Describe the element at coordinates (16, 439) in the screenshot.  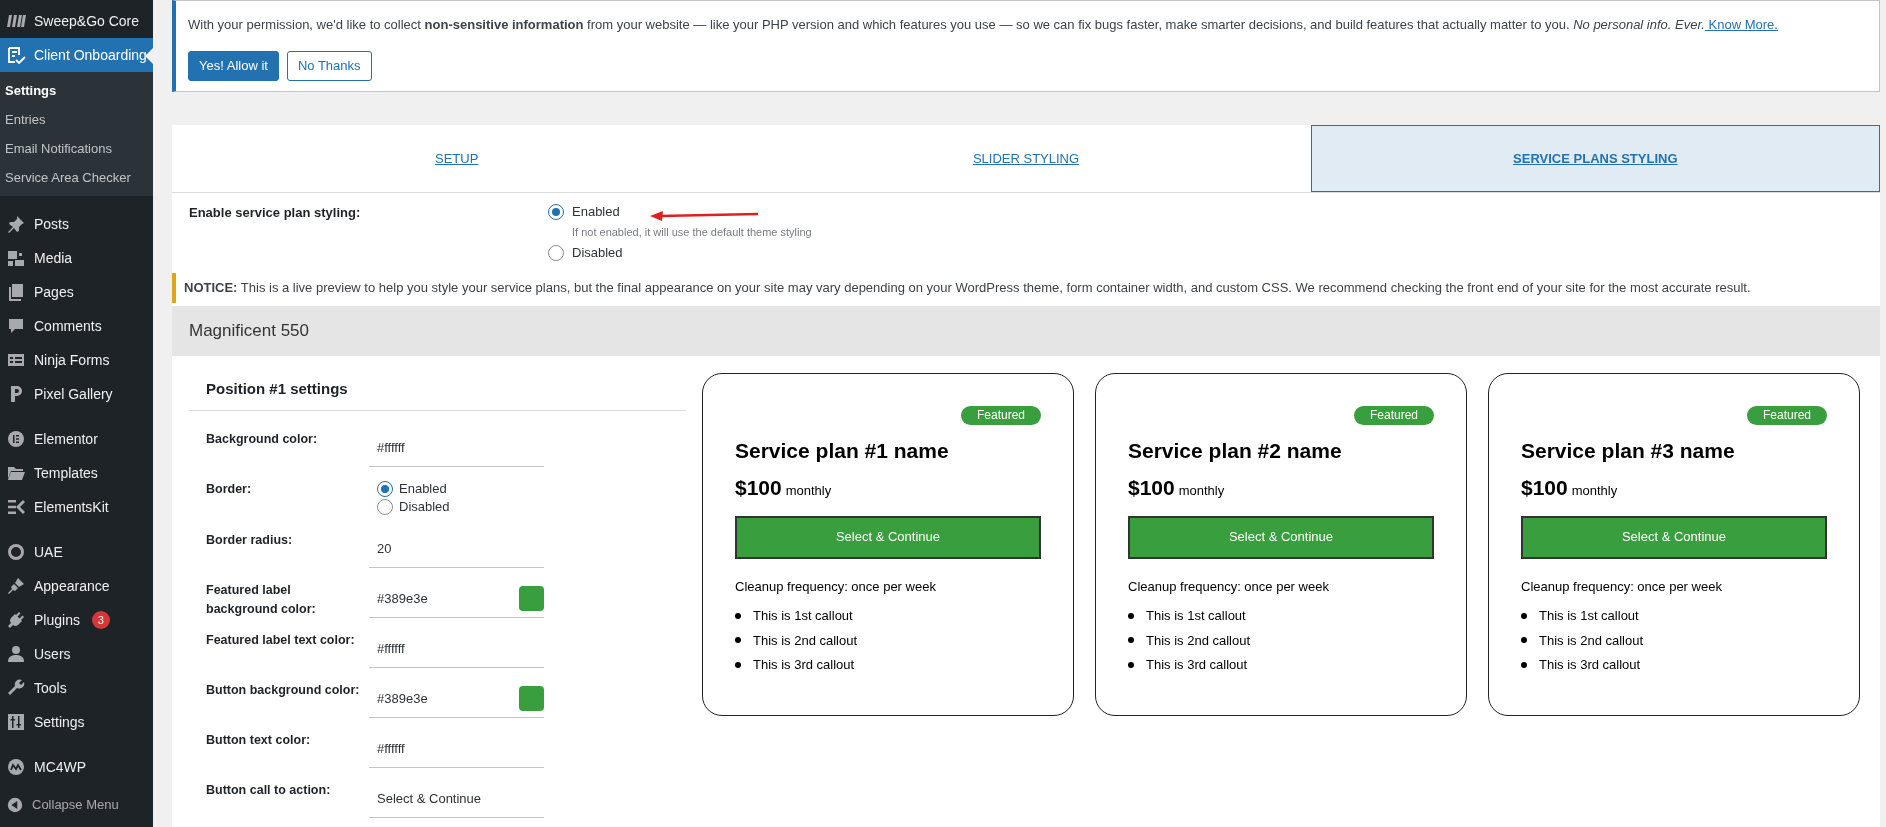
I see `circle-e-icon` at that location.